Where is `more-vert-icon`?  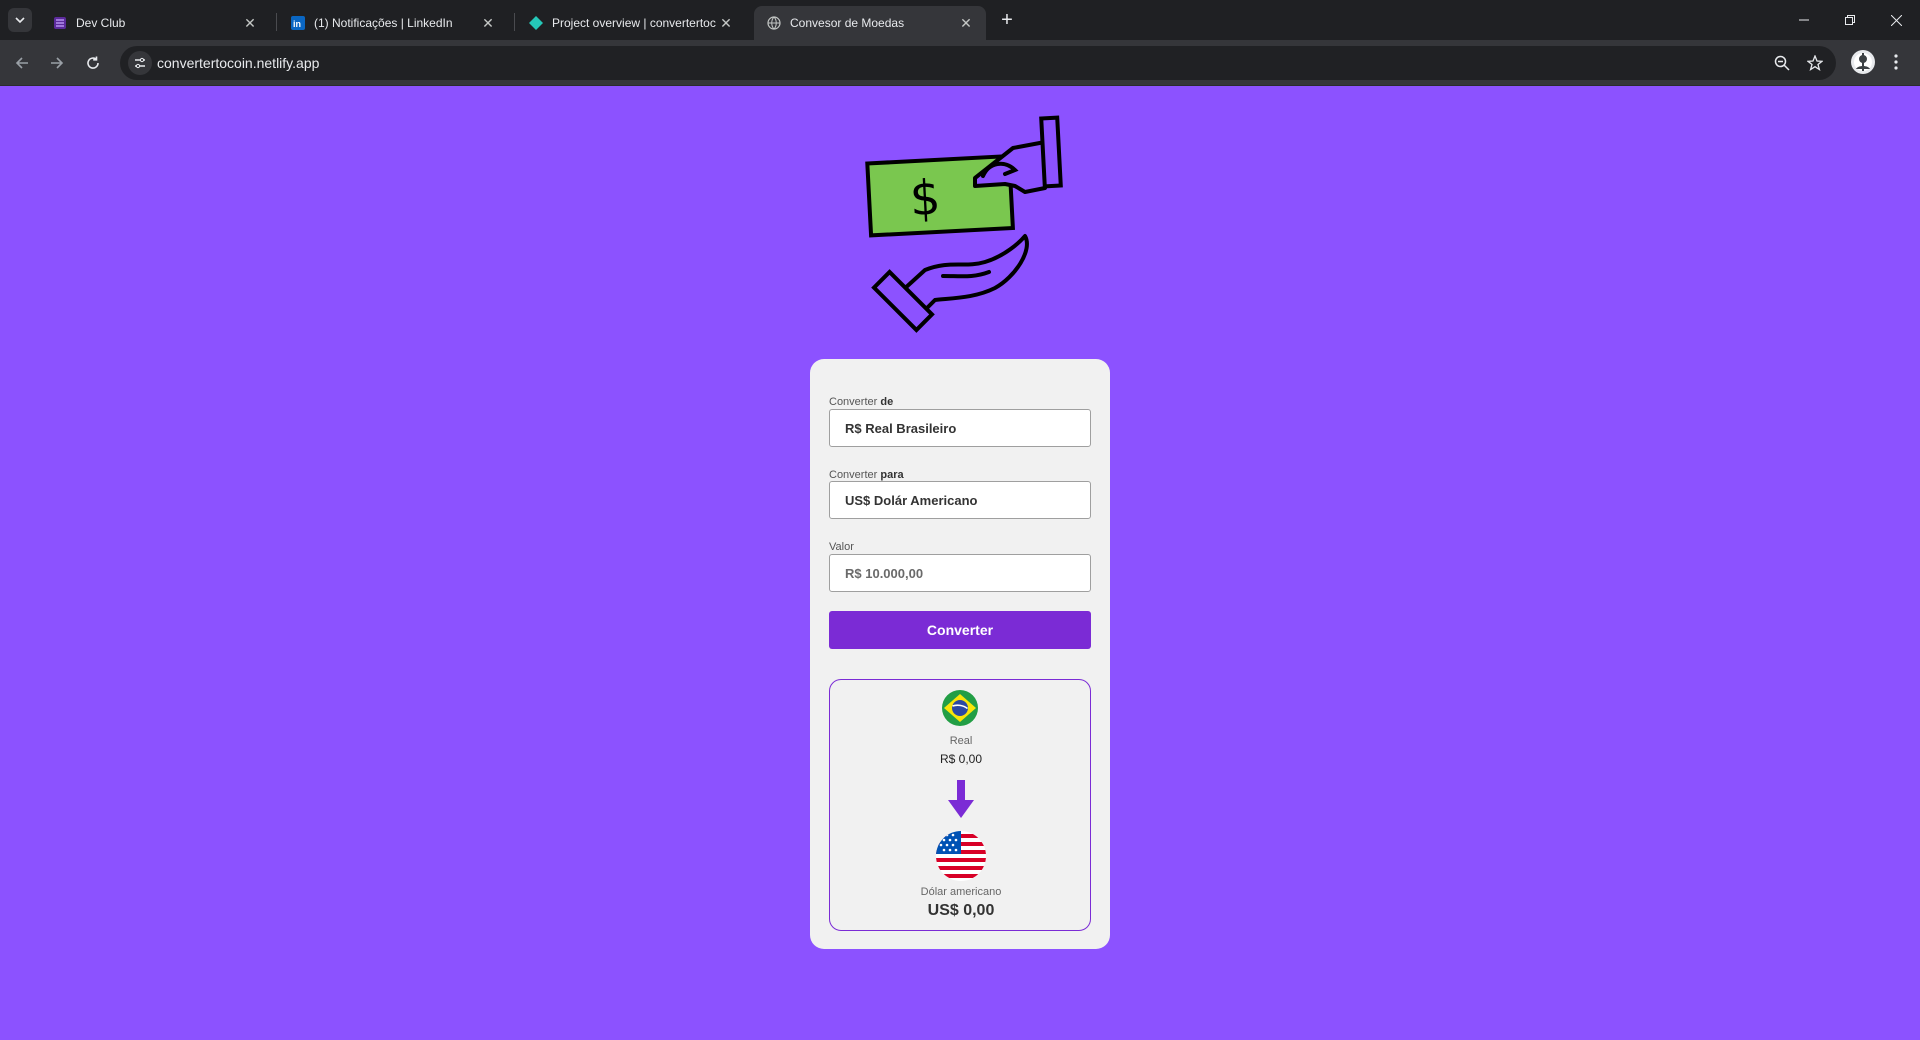
more-vert-icon is located at coordinates (1896, 62).